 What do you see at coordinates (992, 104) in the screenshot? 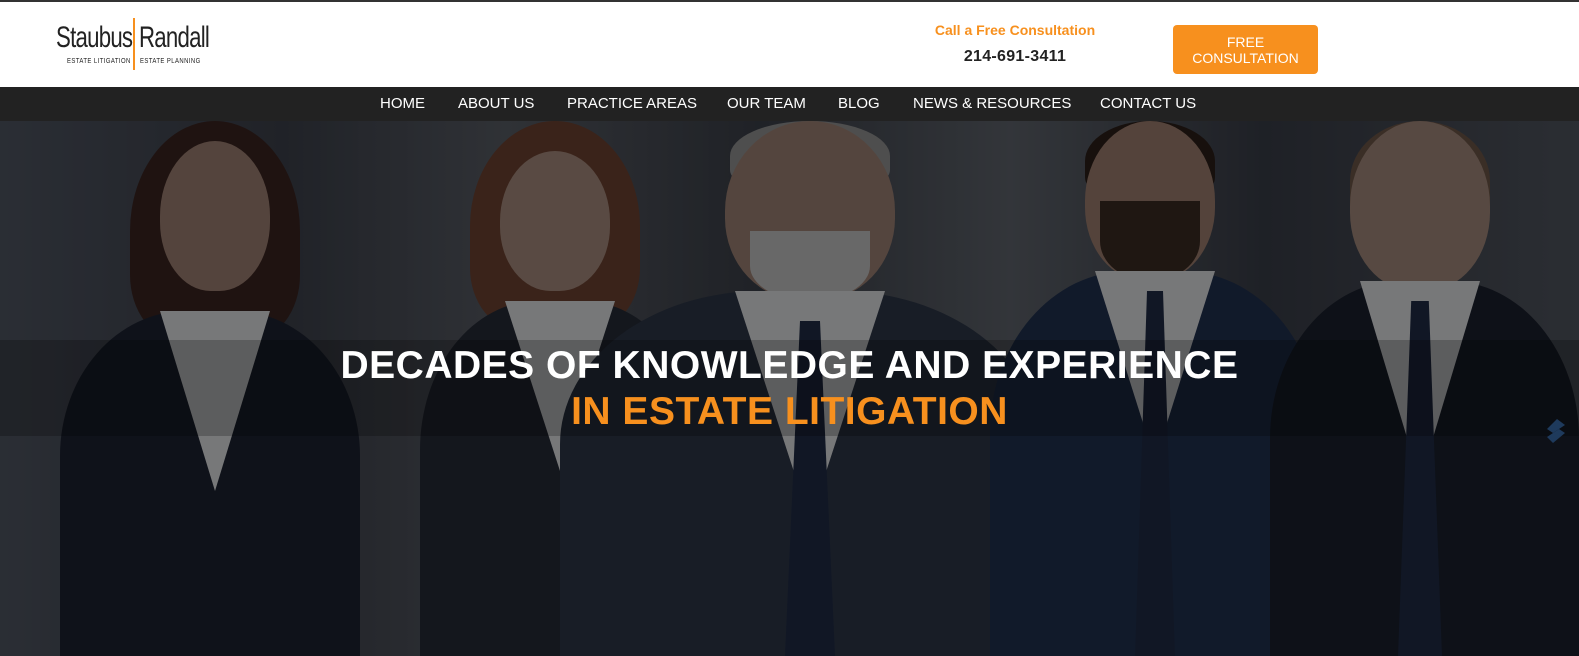
I see `nav-item-news-resources: NEWS & RESOURCES` at bounding box center [992, 104].